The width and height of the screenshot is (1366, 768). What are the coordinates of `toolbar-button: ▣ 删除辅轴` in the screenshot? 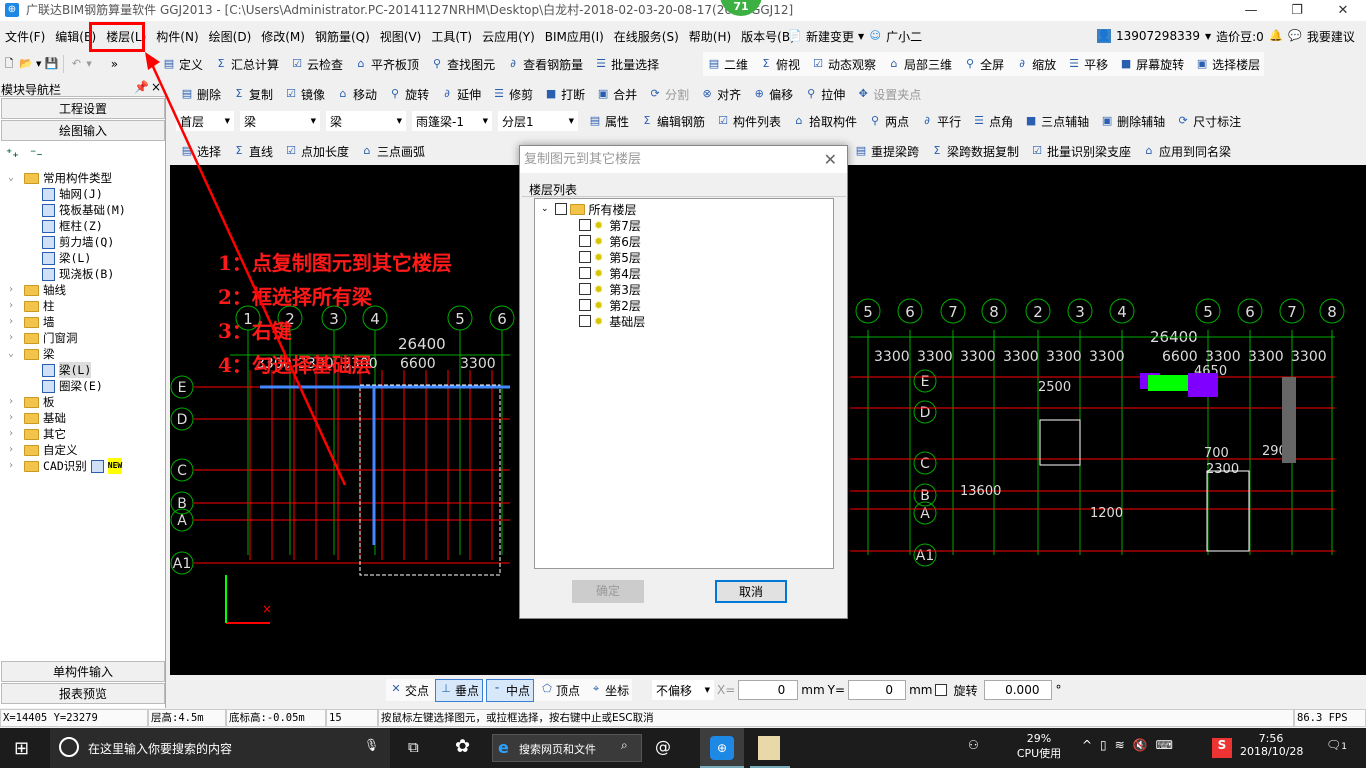 It's located at (1132, 121).